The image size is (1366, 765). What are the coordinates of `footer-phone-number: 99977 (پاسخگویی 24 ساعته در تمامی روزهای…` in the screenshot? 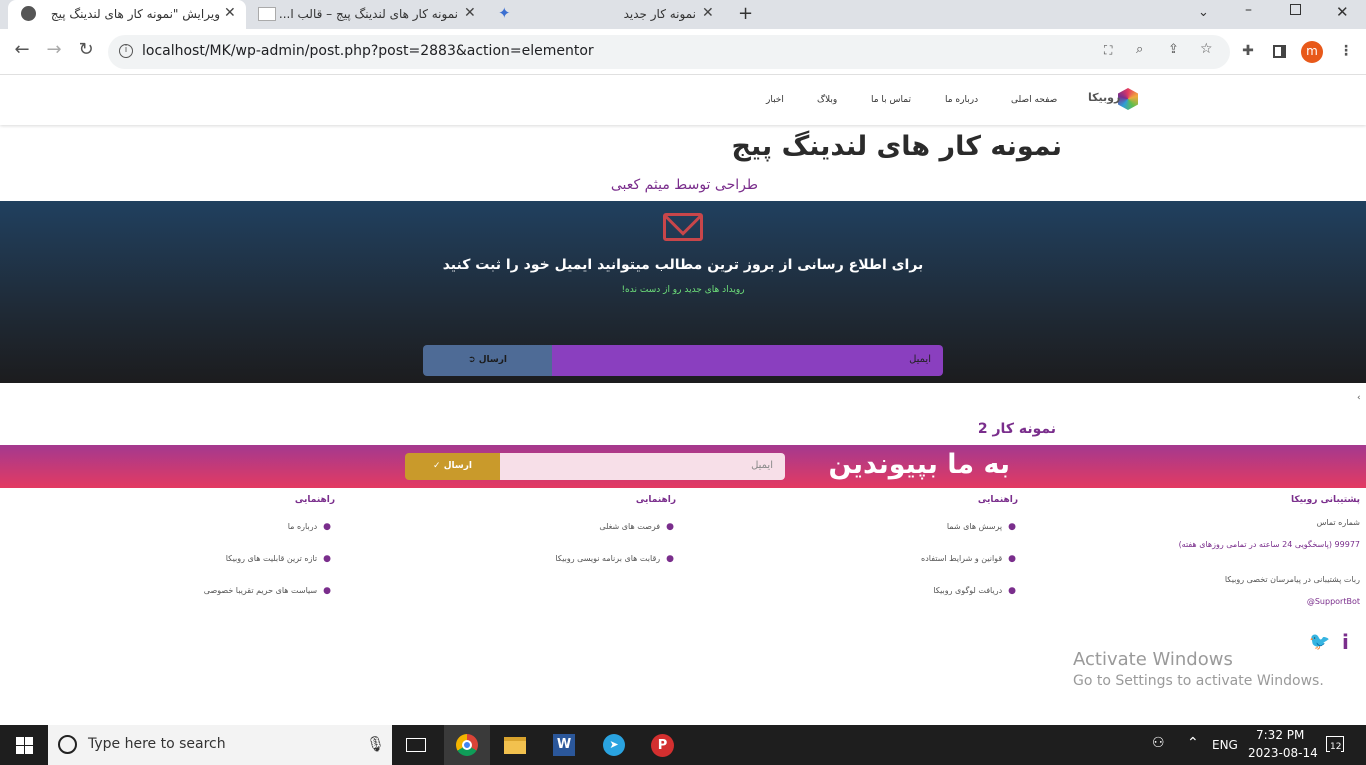 It's located at (1269, 544).